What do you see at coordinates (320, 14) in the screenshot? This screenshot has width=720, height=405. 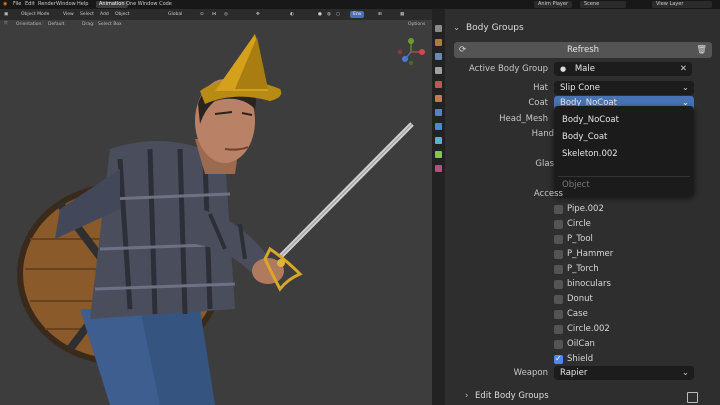 I see `shading-solid-icon: ●` at bounding box center [320, 14].